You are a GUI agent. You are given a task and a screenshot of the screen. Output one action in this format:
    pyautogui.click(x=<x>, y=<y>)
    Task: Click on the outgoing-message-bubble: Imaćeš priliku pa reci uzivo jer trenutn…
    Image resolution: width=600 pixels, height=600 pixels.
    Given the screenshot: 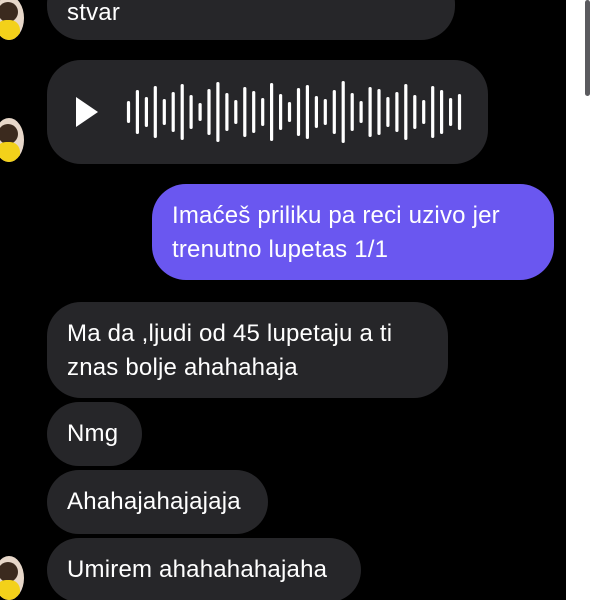 What is the action you would take?
    pyautogui.click(x=353, y=232)
    